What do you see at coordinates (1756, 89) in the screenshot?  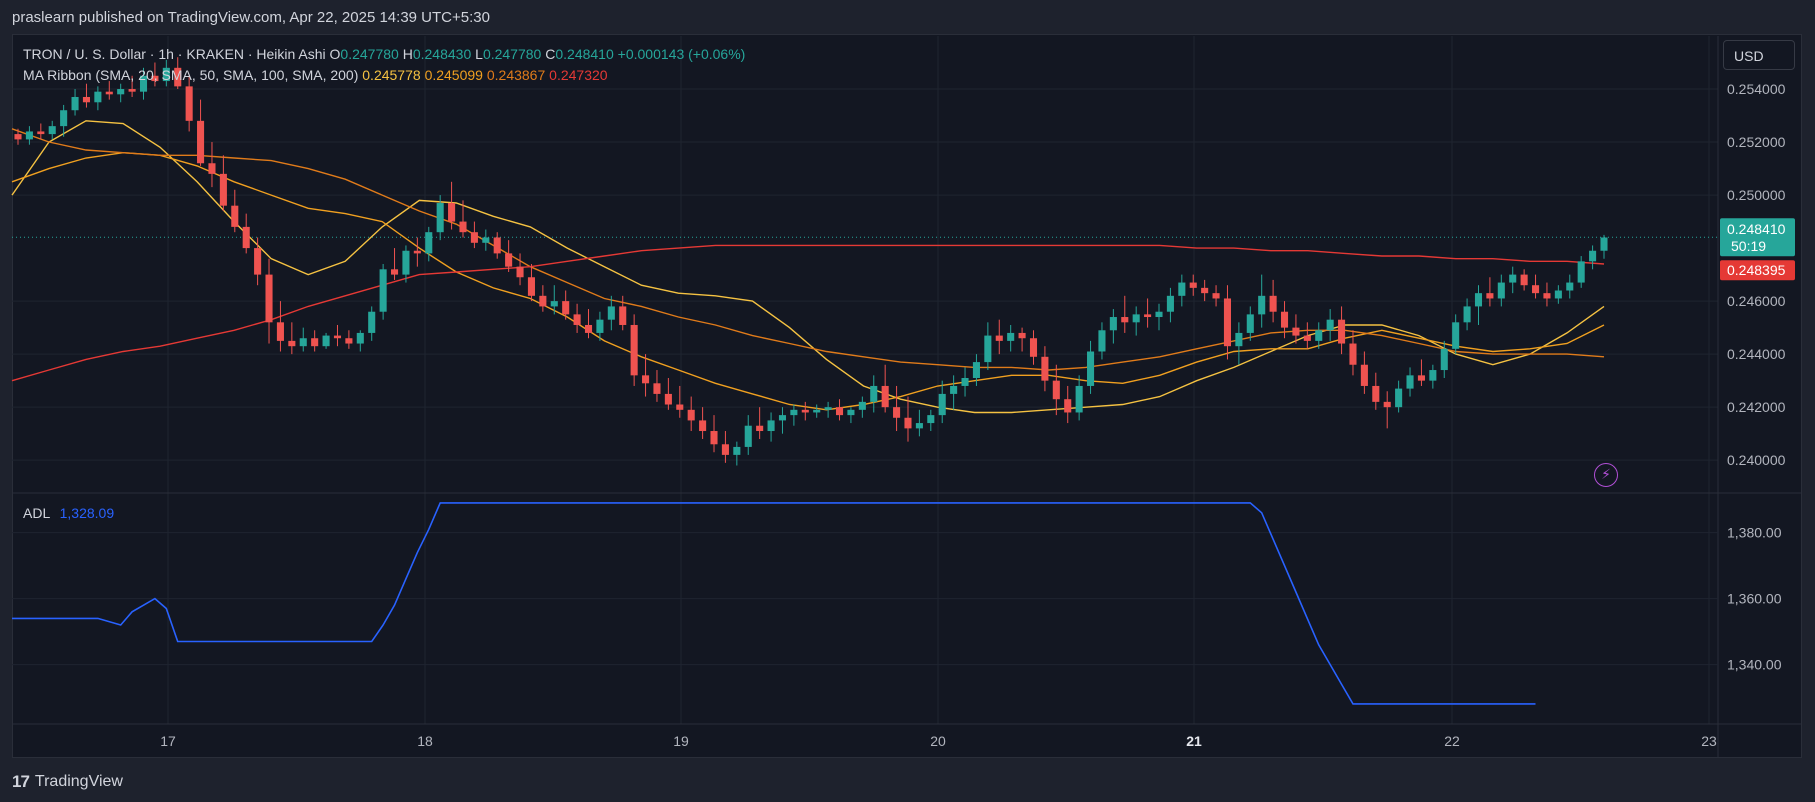 I see `price-tick-label: 0.254000` at bounding box center [1756, 89].